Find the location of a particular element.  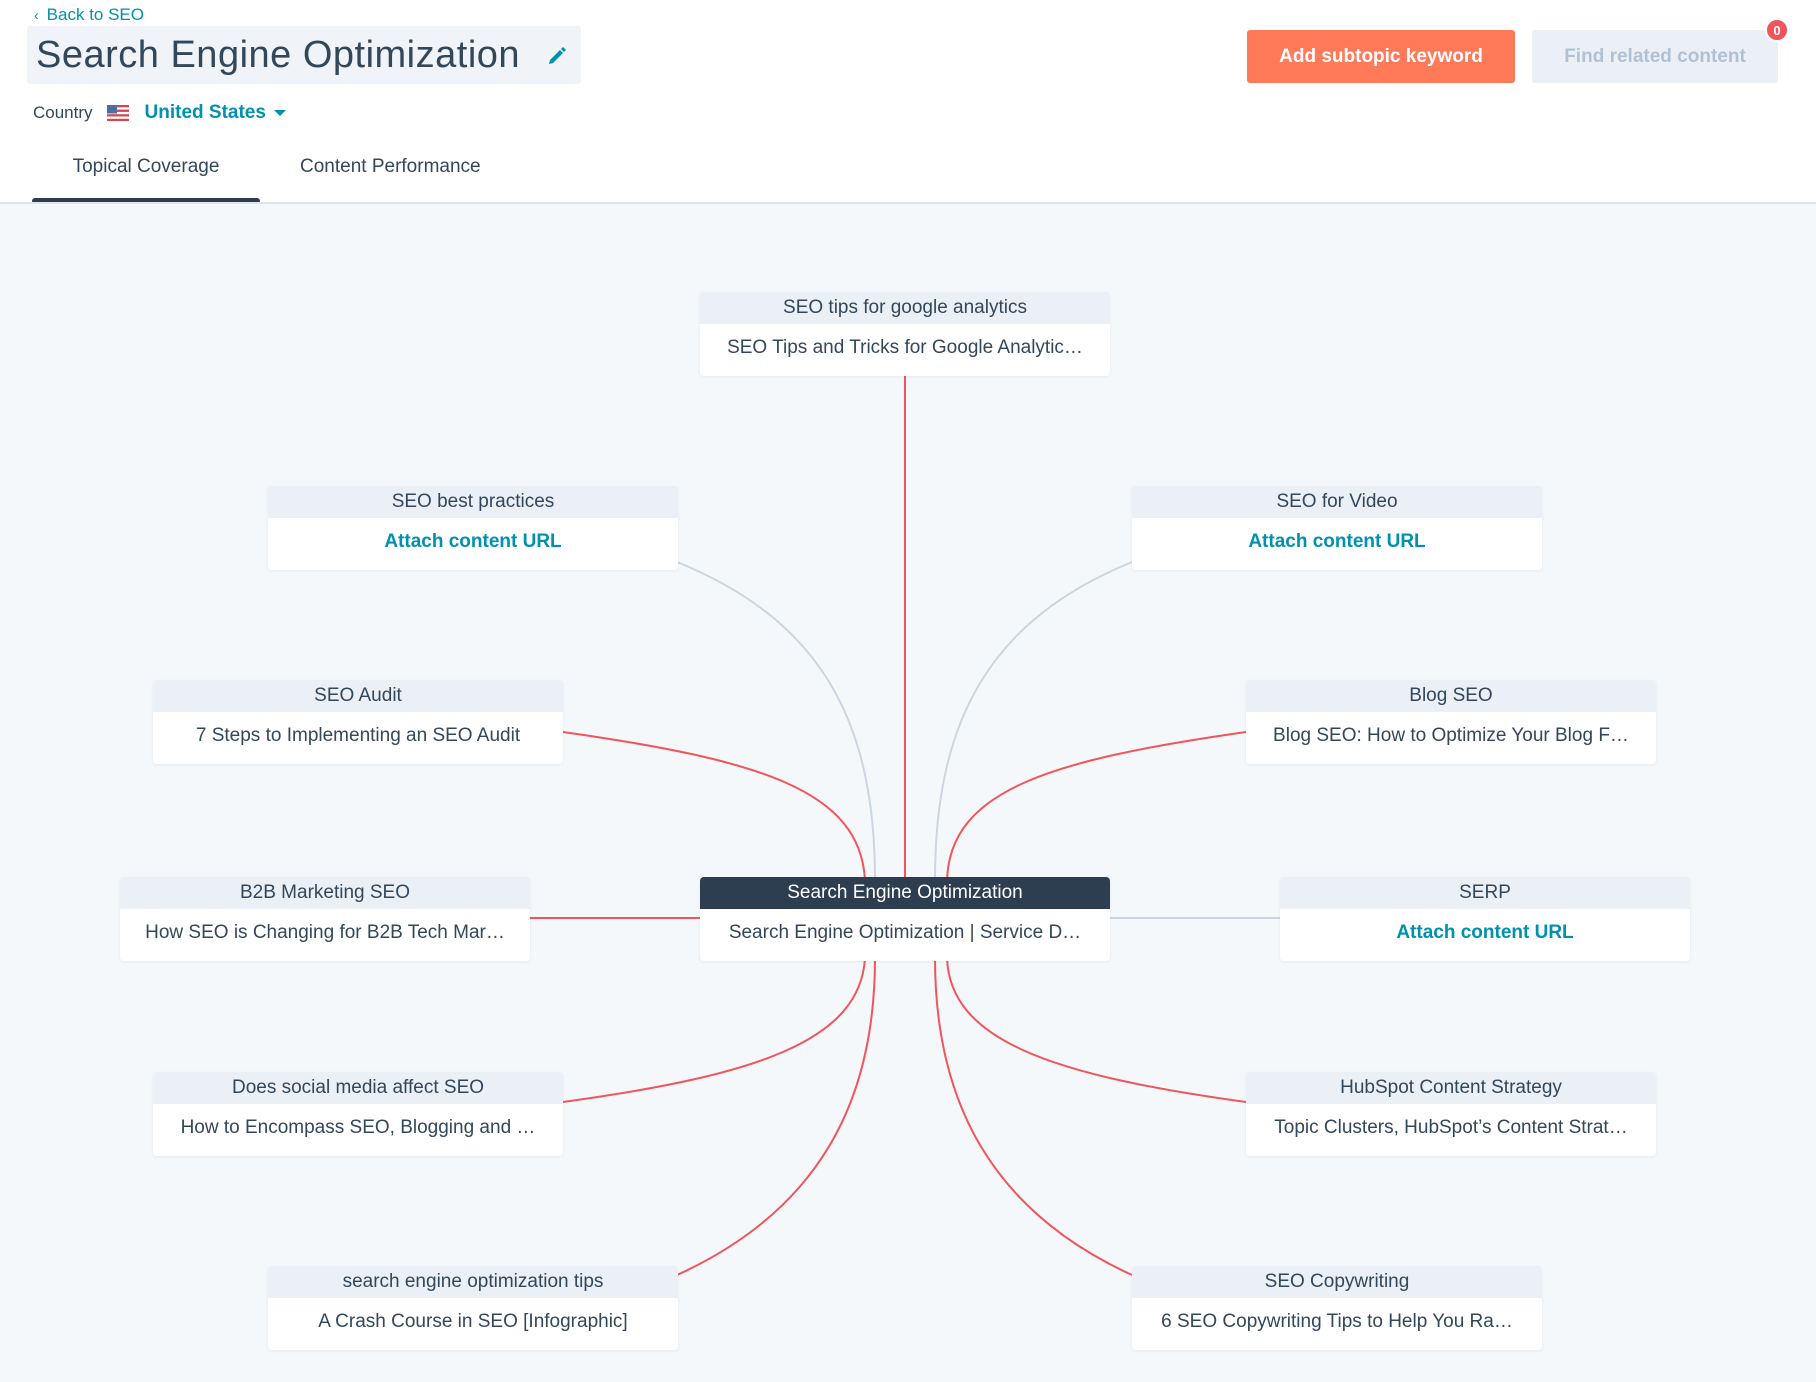

subtopic-node: SEO best practices Attach content URL is located at coordinates (473, 528).